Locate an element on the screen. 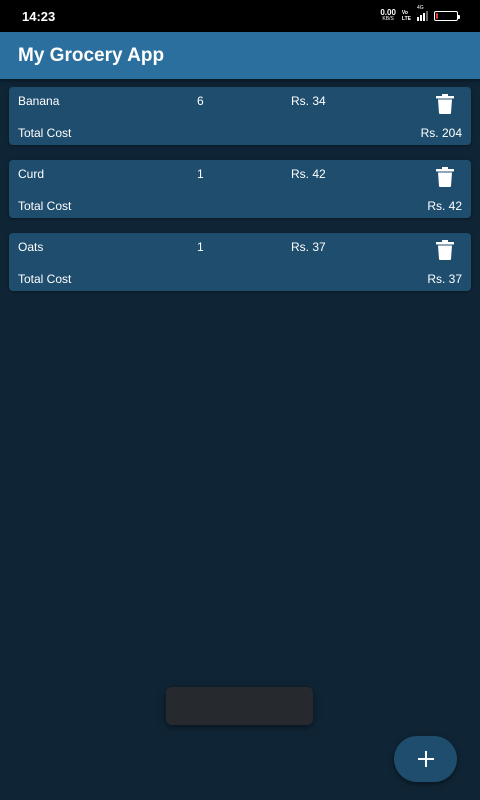 This screenshot has width=480, height=800. app-bar: My Grocery App is located at coordinates (240, 55).